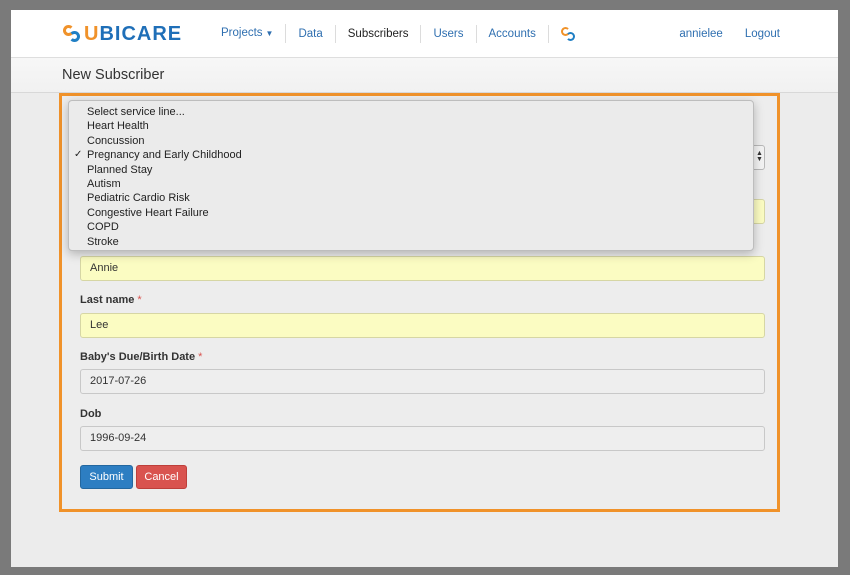 The image size is (850, 575). Describe the element at coordinates (759, 156) in the screenshot. I see `select-arrows-icon: ▲ ▼` at that location.